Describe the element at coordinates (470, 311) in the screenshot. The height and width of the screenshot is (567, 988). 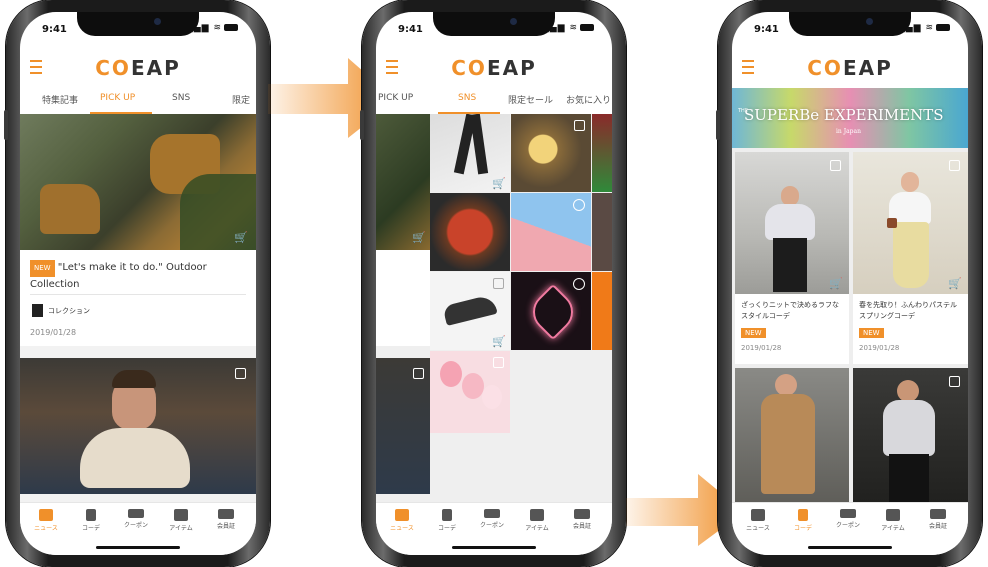
I see `grid-photo-sneaker: 🛒` at that location.